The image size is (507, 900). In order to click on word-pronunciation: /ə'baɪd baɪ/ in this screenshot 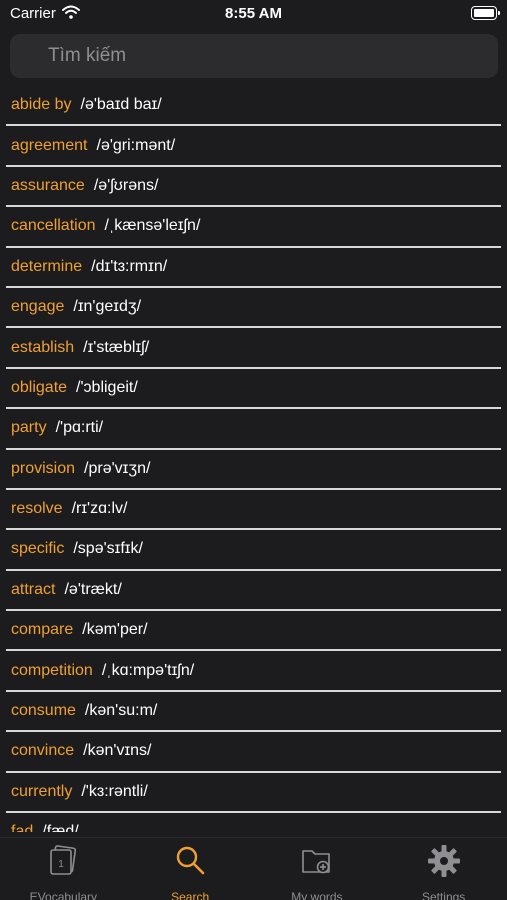, I will do `click(121, 105)`.